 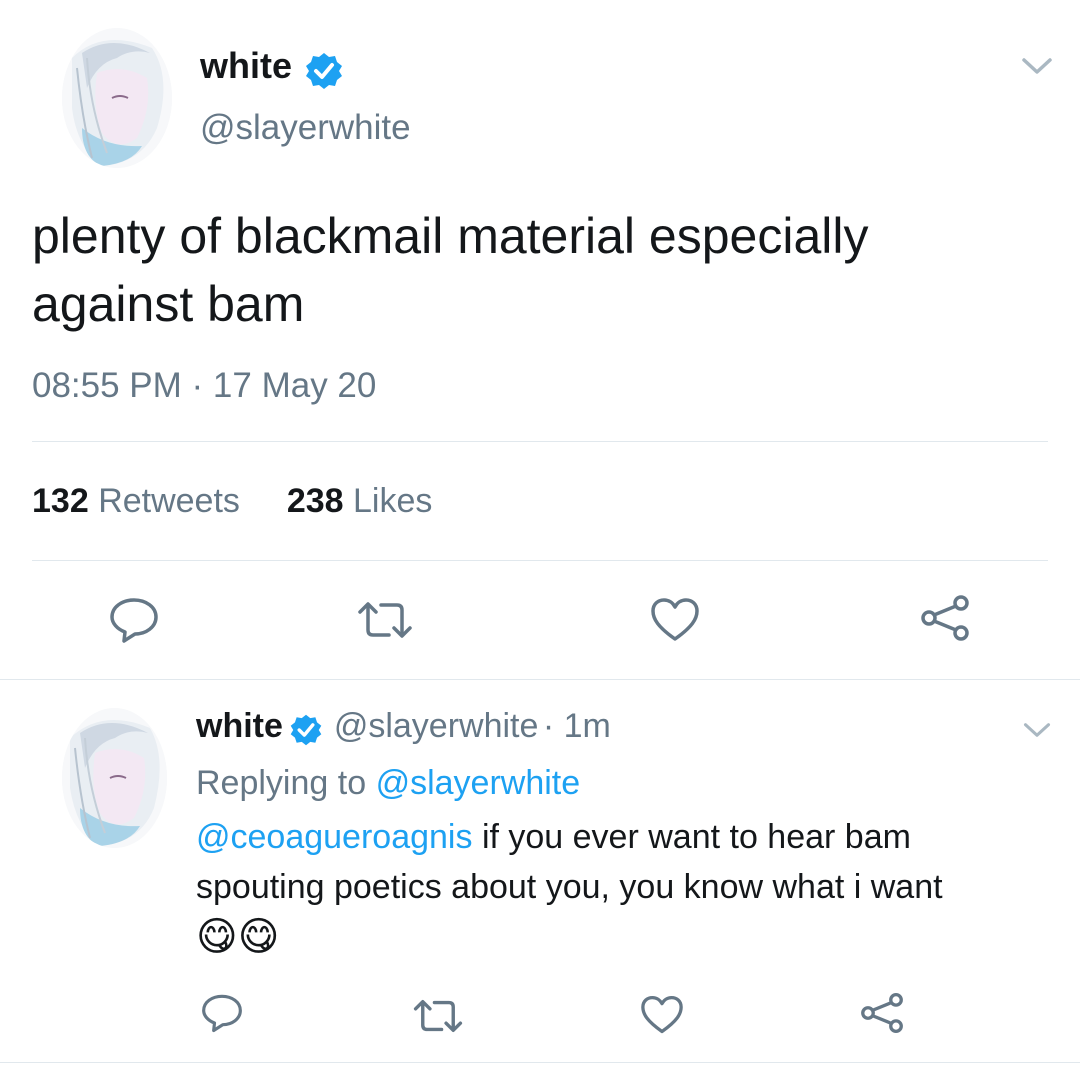 I want to click on replying-prefix: Replying to, so click(x=281, y=783).